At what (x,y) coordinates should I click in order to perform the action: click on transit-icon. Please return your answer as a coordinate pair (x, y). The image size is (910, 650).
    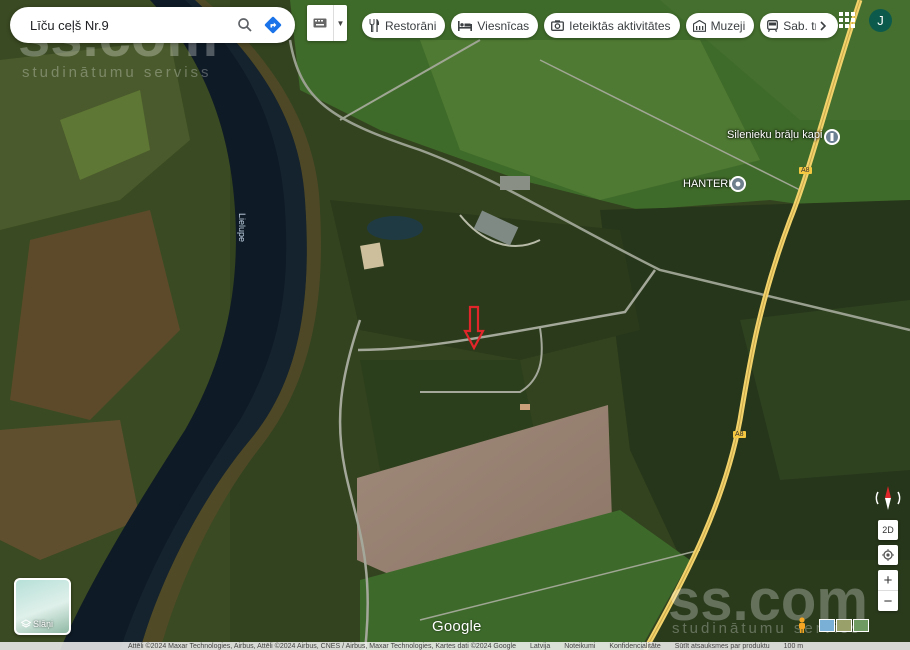
    Looking at the image, I should click on (773, 25).